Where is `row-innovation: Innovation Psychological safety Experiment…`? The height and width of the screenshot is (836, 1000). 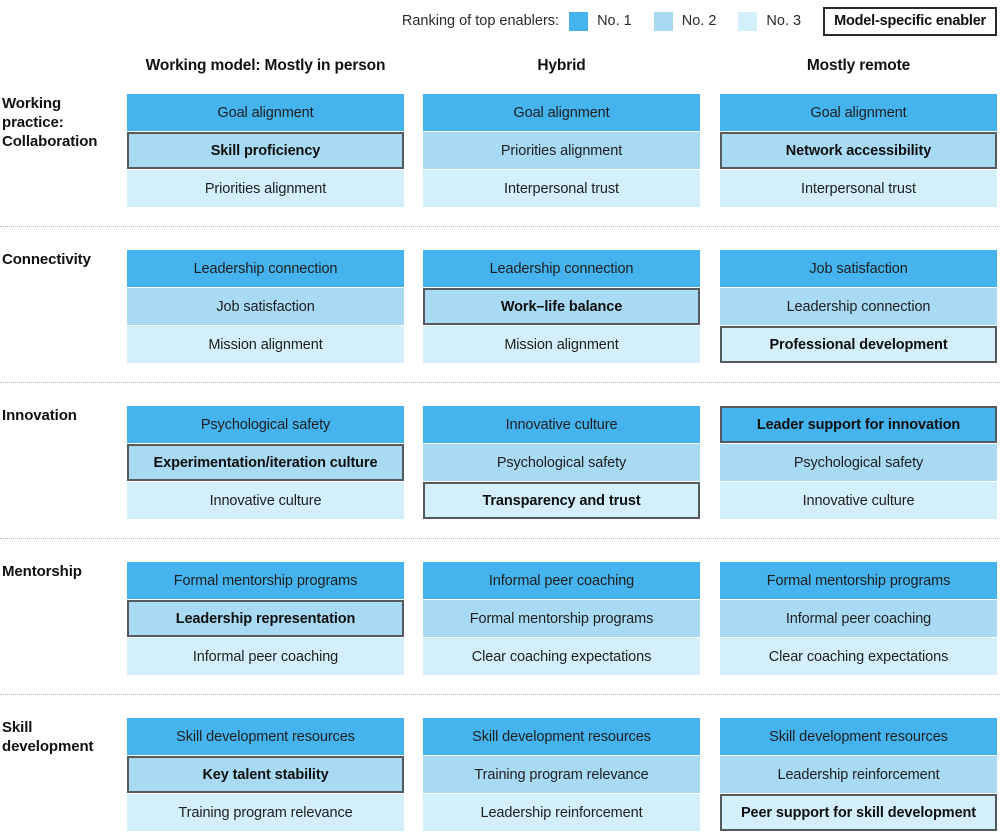
row-innovation: Innovation Psychological safety Experiment… is located at coordinates (500, 465).